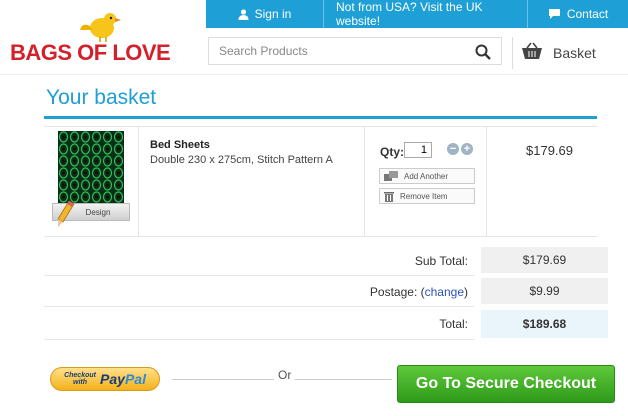  What do you see at coordinates (273, 14) in the screenshot?
I see `sign-in-label: Sign in` at bounding box center [273, 14].